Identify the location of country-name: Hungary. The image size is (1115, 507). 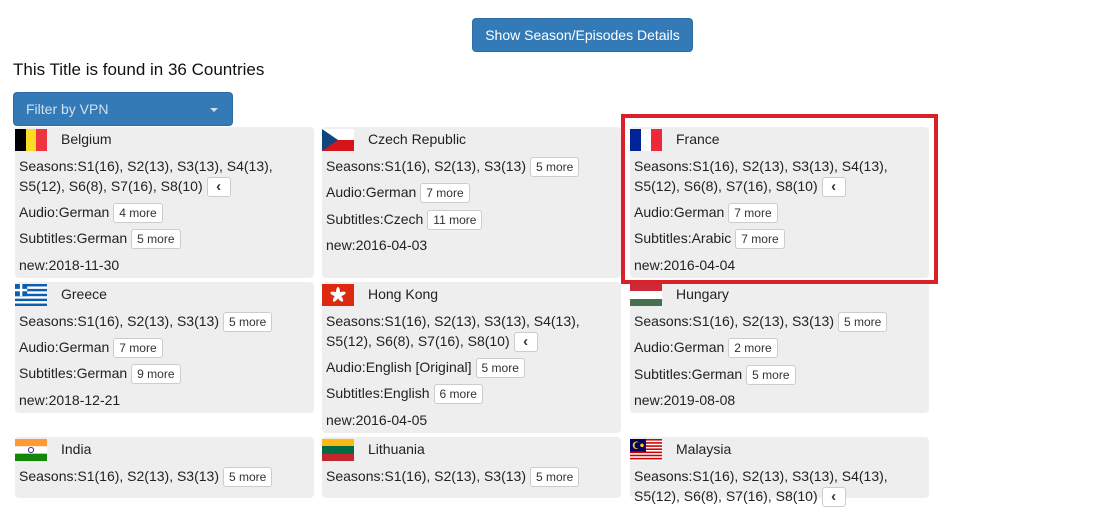
(702, 294).